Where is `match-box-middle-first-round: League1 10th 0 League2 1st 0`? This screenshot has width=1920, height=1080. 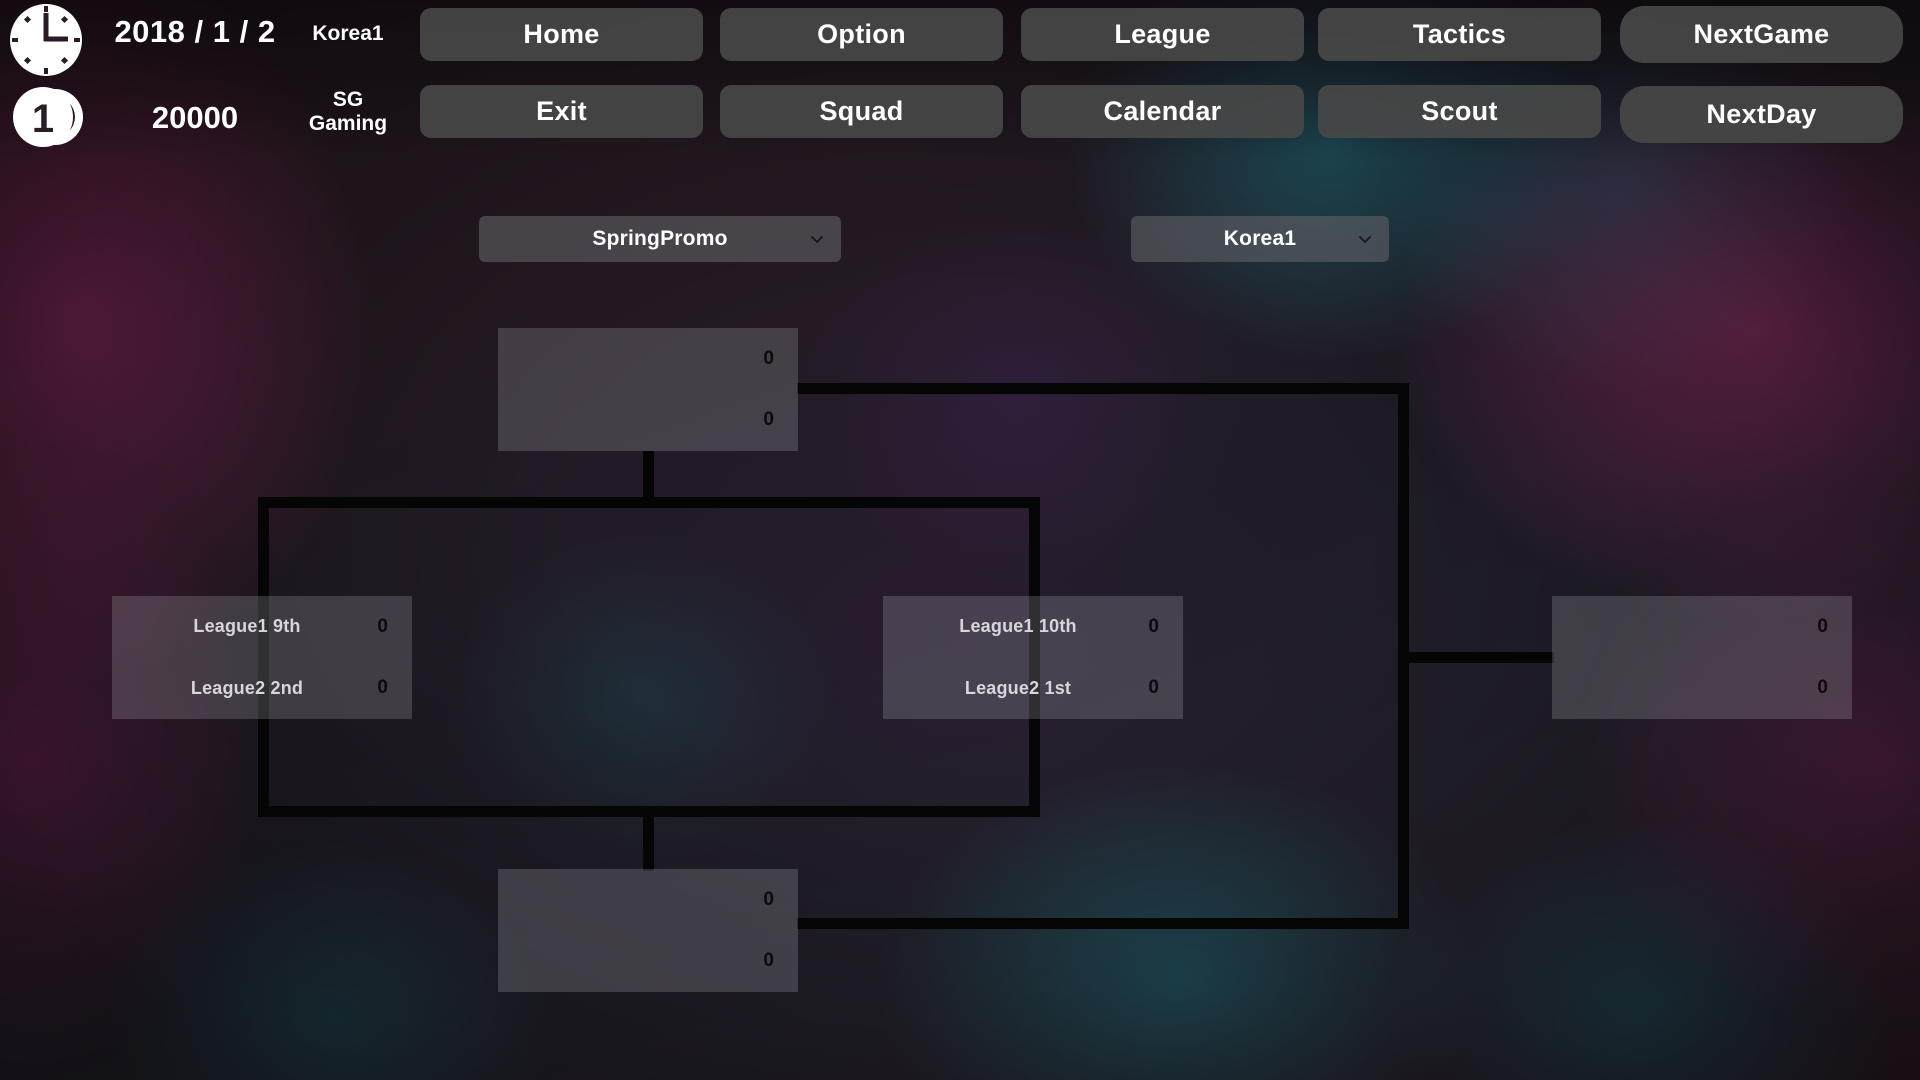
match-box-middle-first-round: League1 10th 0 League2 1st 0 is located at coordinates (1033, 657).